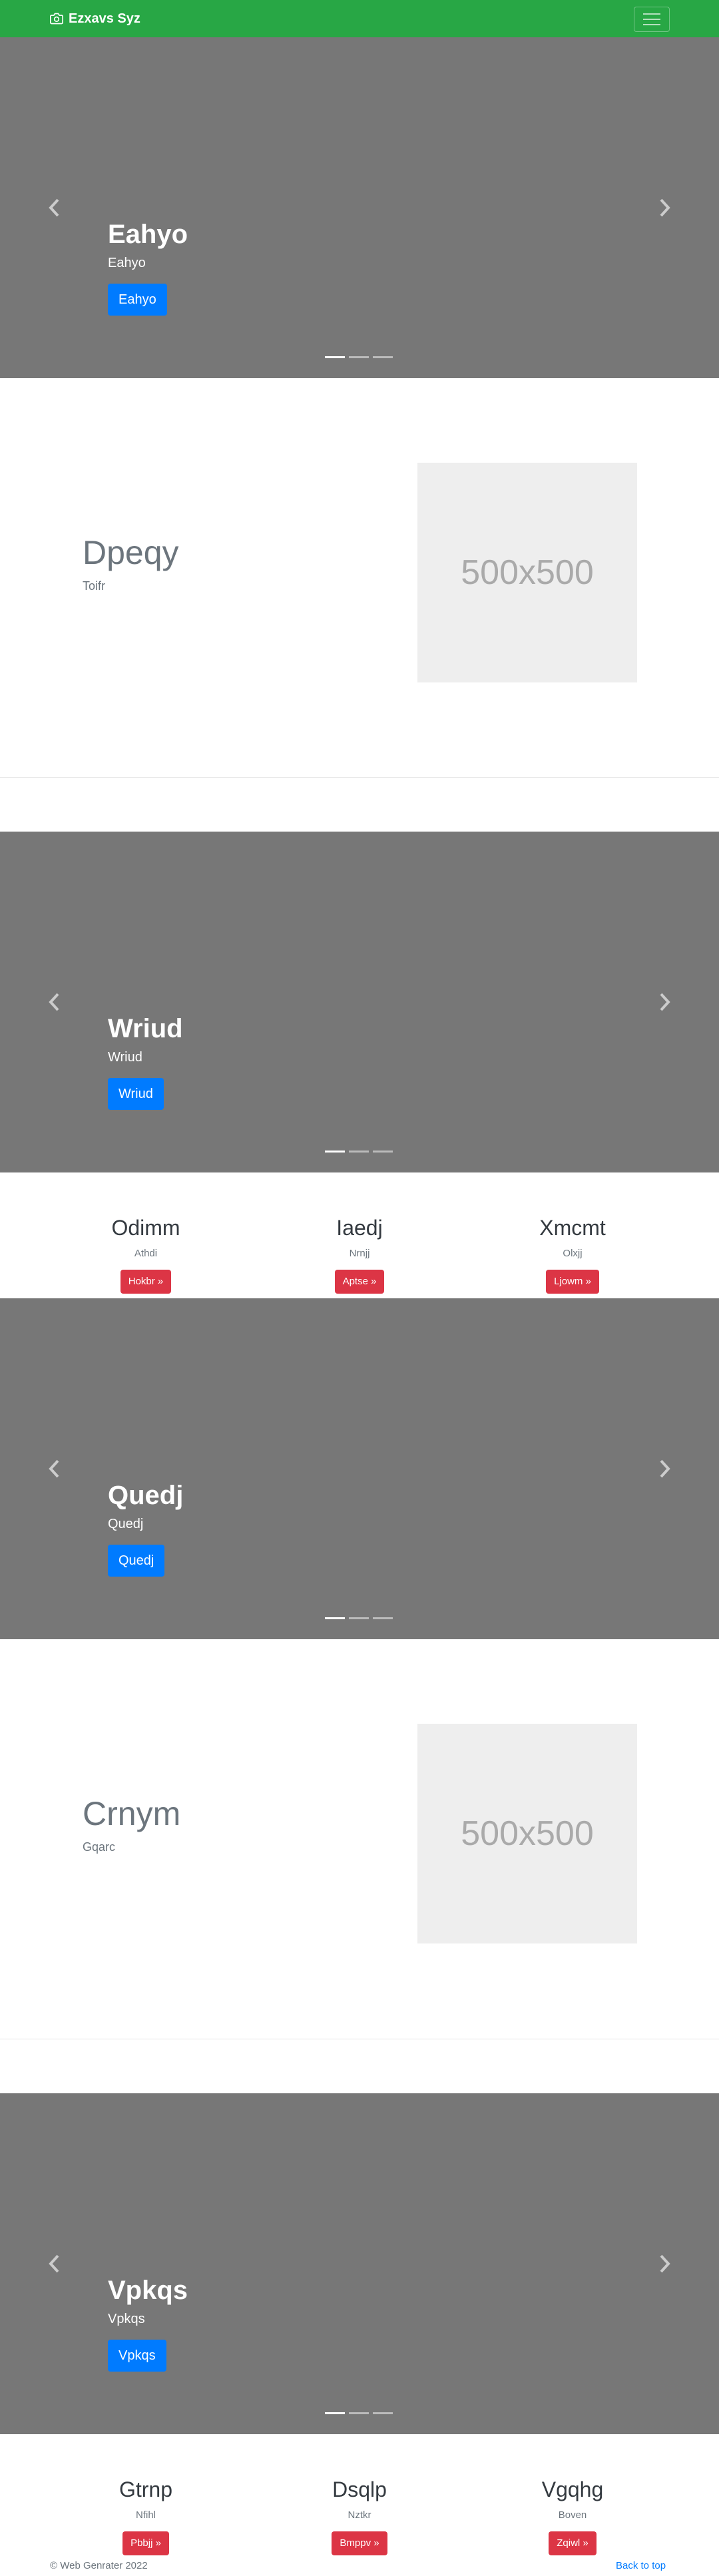 The image size is (719, 2576). Describe the element at coordinates (573, 2543) in the screenshot. I see `column-button: Zqiwl »` at that location.